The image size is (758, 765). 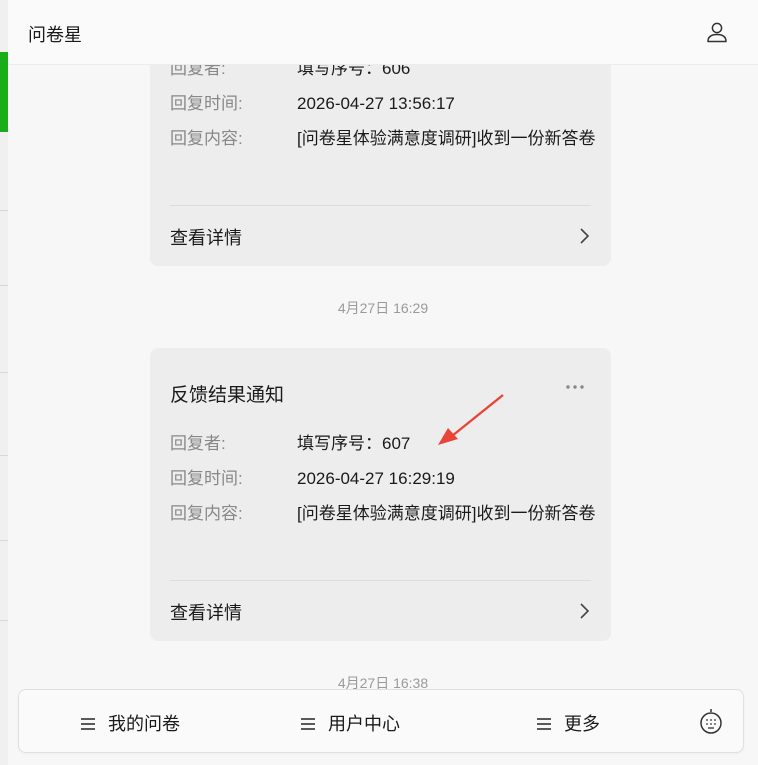 I want to click on nav-more: 更多, so click(x=568, y=722).